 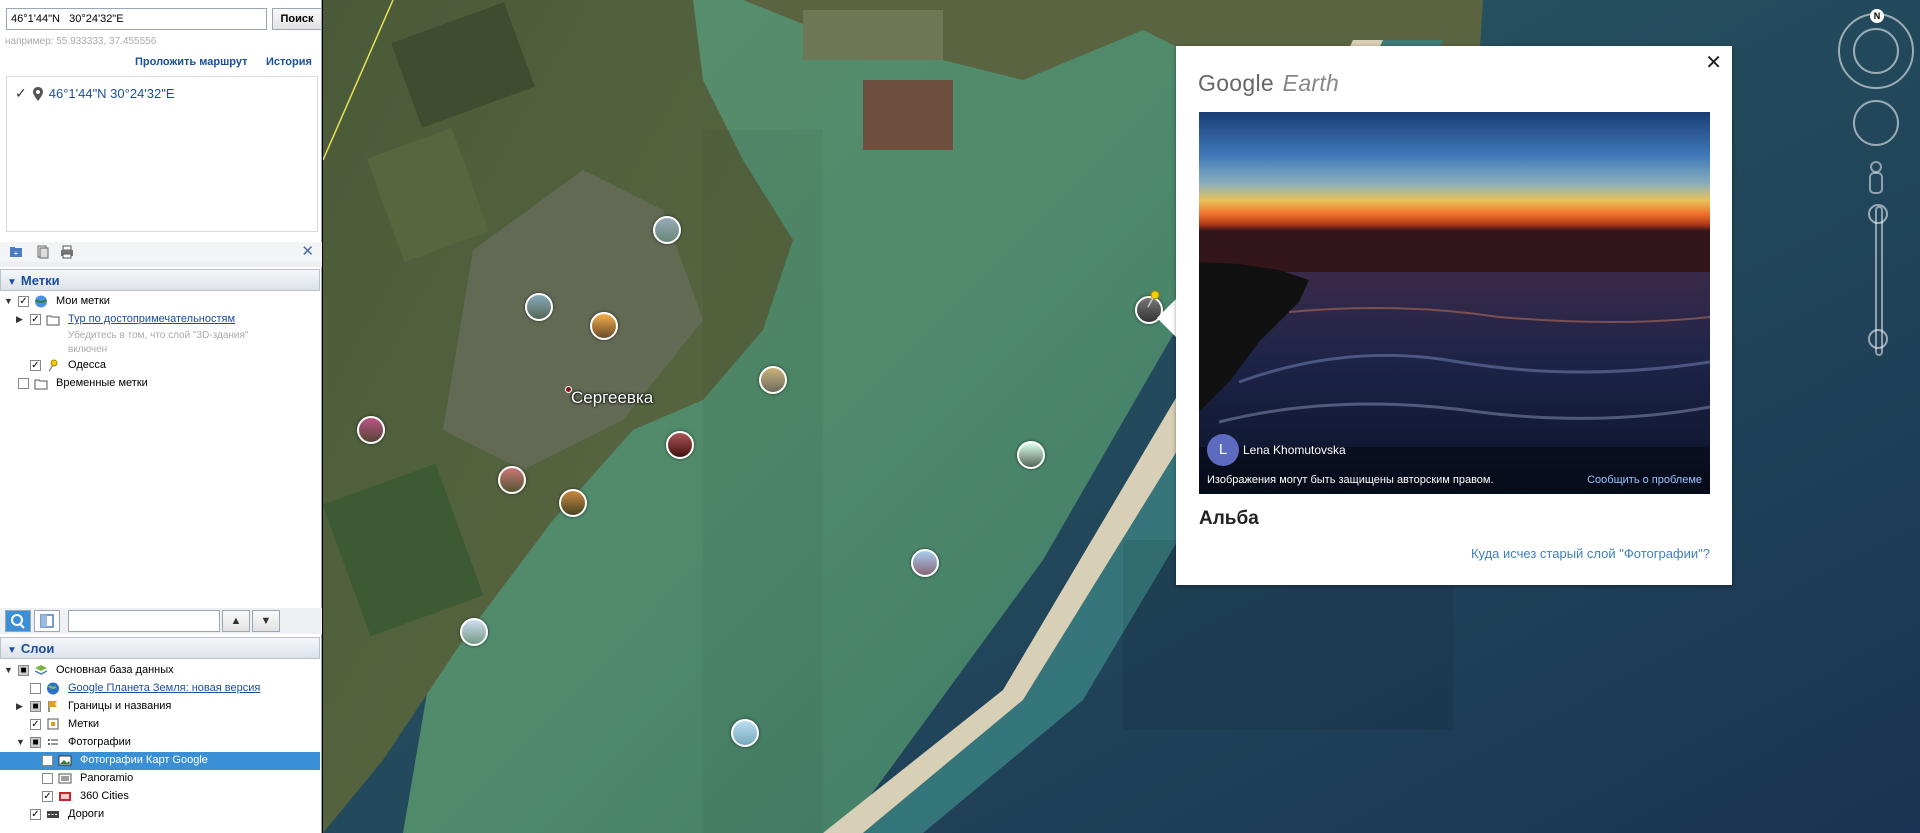 What do you see at coordinates (53, 688) in the screenshot?
I see `earth-icon` at bounding box center [53, 688].